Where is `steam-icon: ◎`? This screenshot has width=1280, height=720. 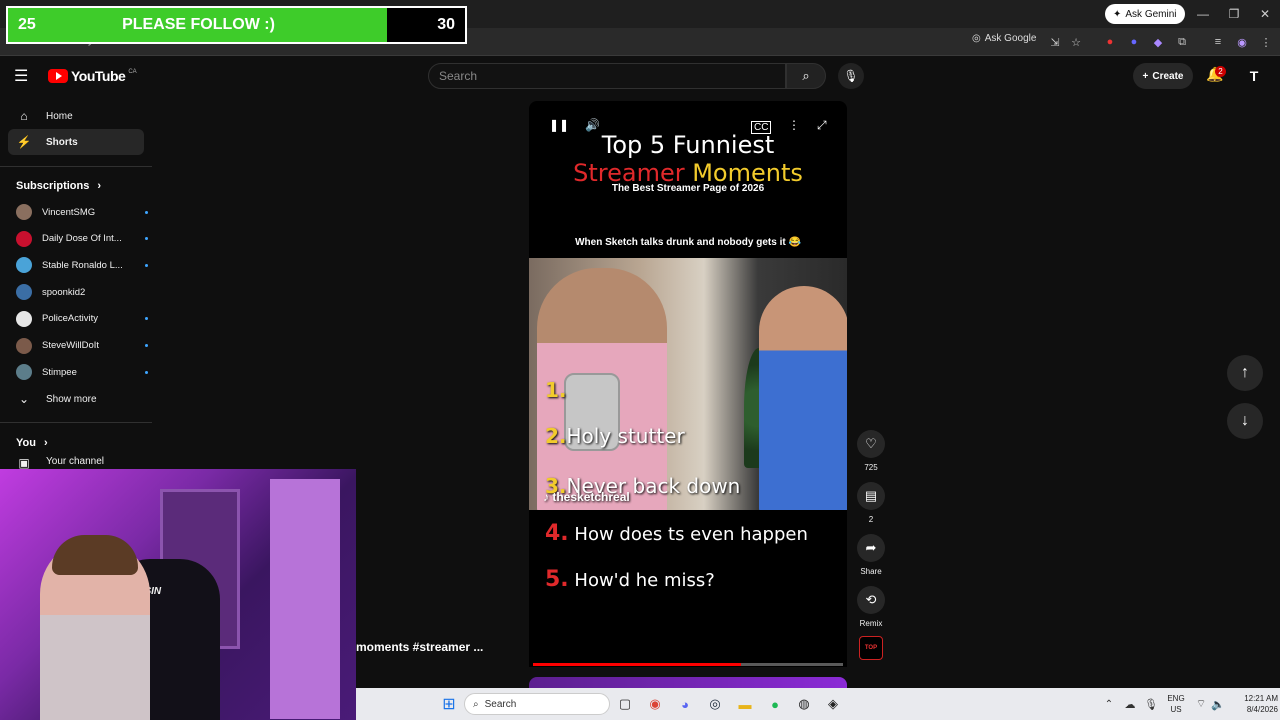 steam-icon: ◎ is located at coordinates (715, 704).